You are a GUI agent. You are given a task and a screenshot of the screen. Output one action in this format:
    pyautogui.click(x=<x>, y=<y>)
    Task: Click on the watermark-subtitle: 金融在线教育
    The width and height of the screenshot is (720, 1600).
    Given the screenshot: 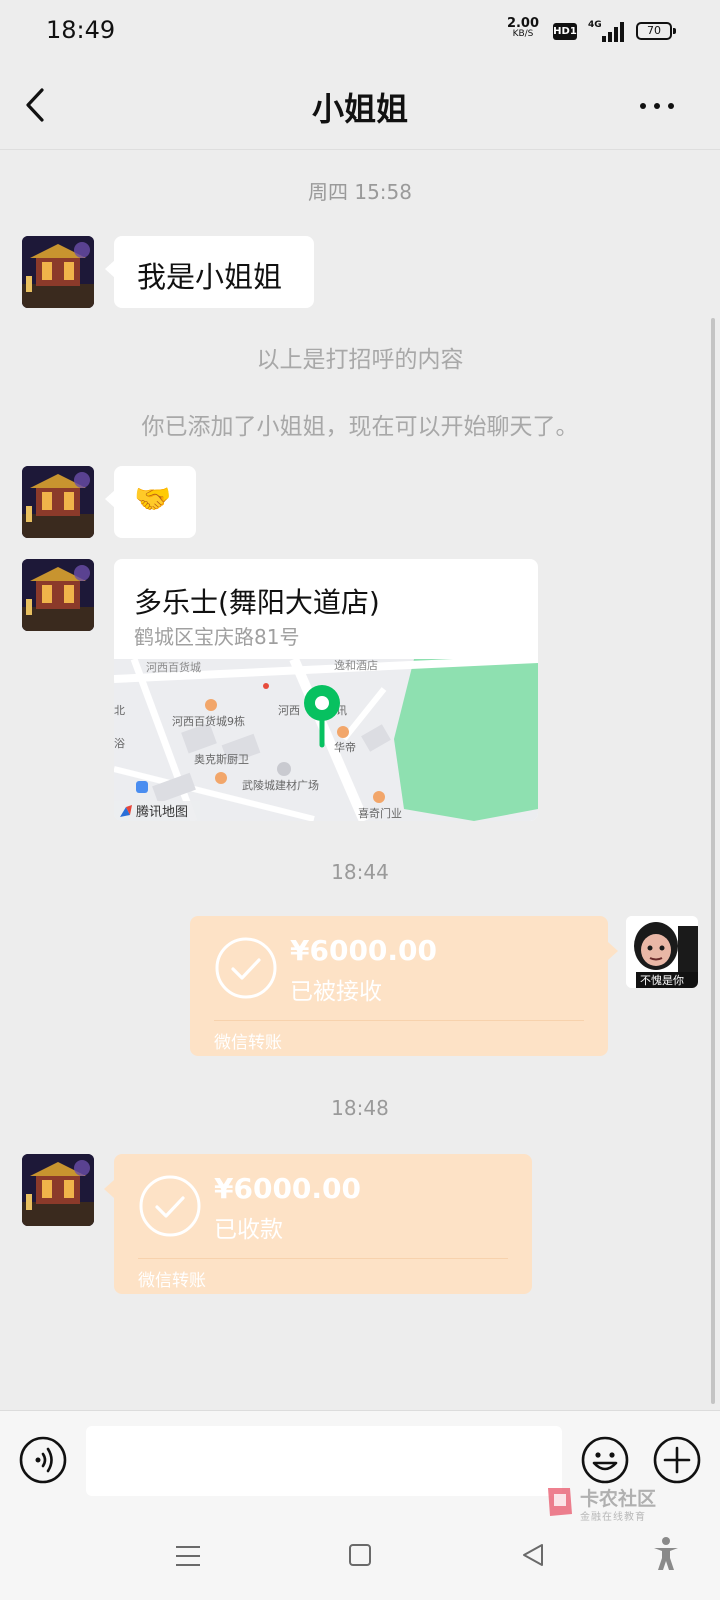 What is the action you would take?
    pyautogui.click(x=613, y=1517)
    